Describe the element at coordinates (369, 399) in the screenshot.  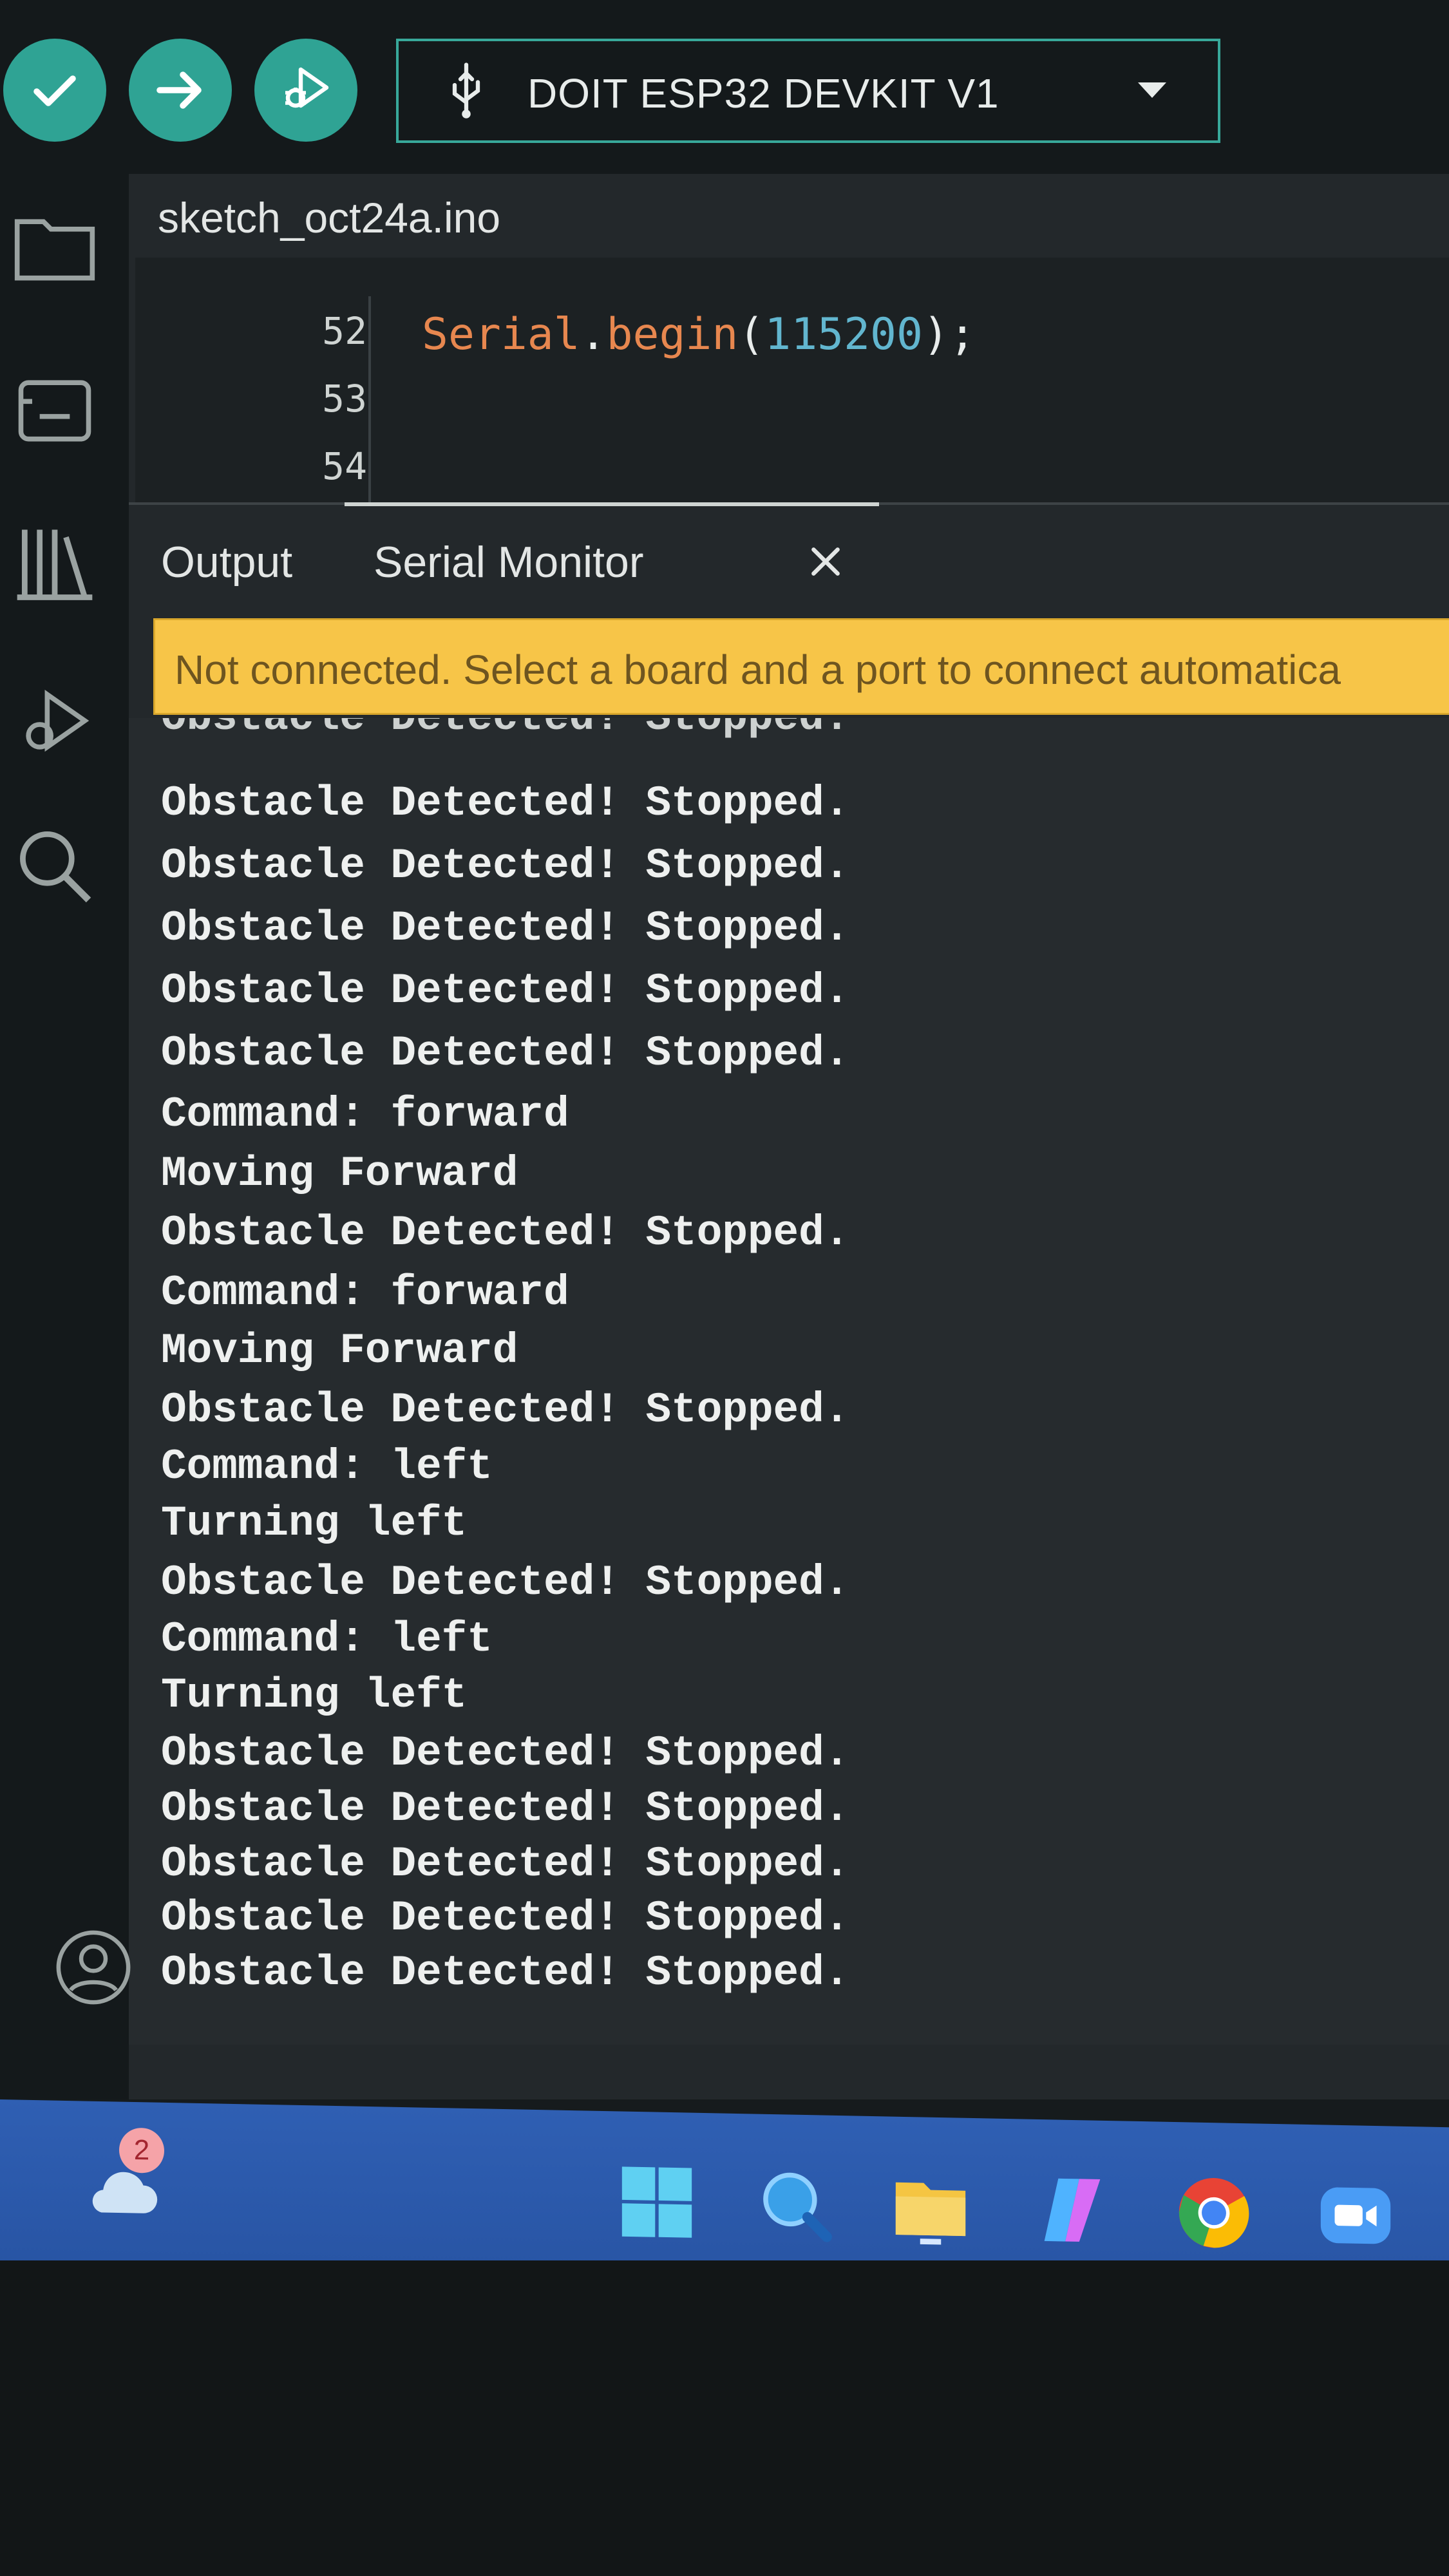
I see `gutter-divider` at that location.